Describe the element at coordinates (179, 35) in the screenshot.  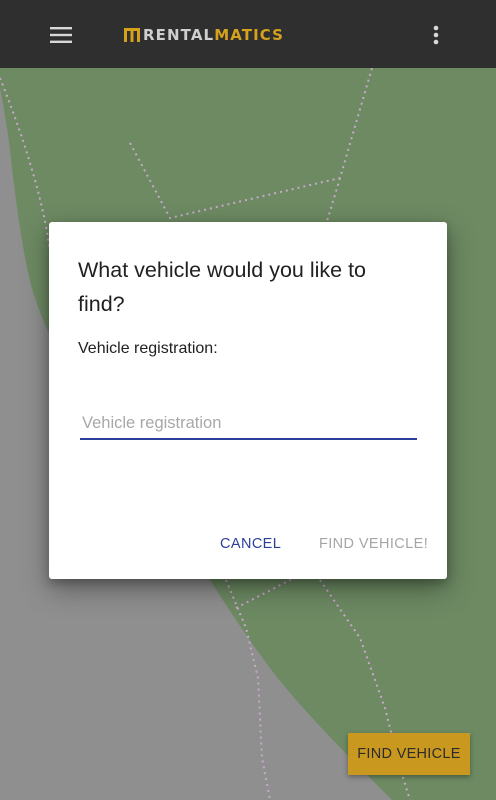
I see `logo-text-rental: RENTAL` at that location.